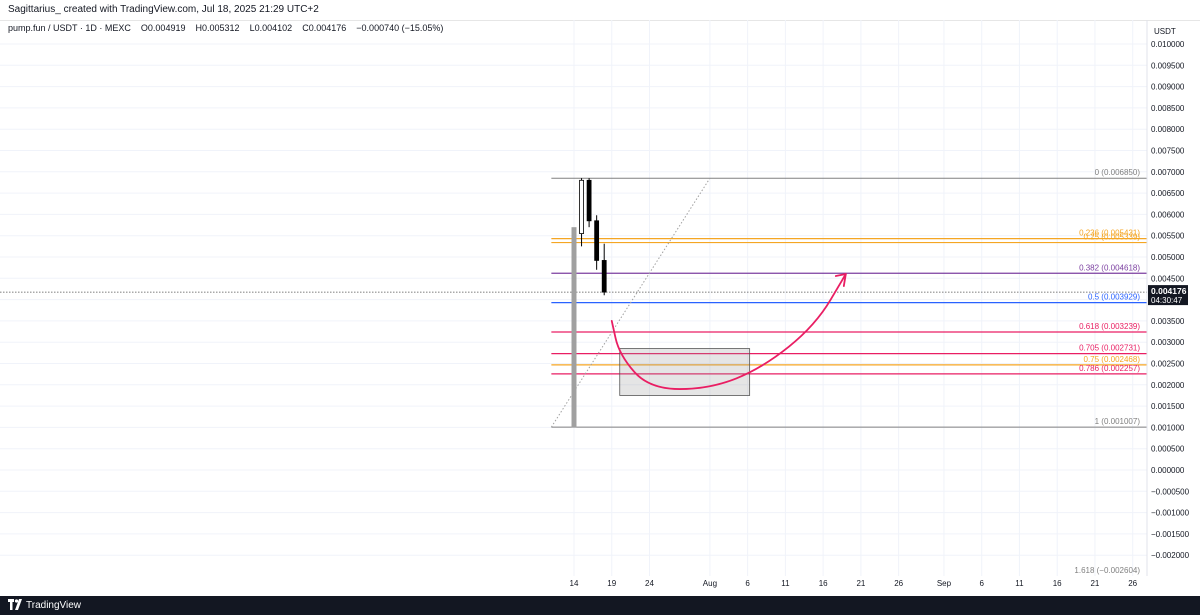 This screenshot has width=1200, height=615. What do you see at coordinates (1109, 267) in the screenshot?
I see `fib-level-label: 0.382 (0.004618)` at bounding box center [1109, 267].